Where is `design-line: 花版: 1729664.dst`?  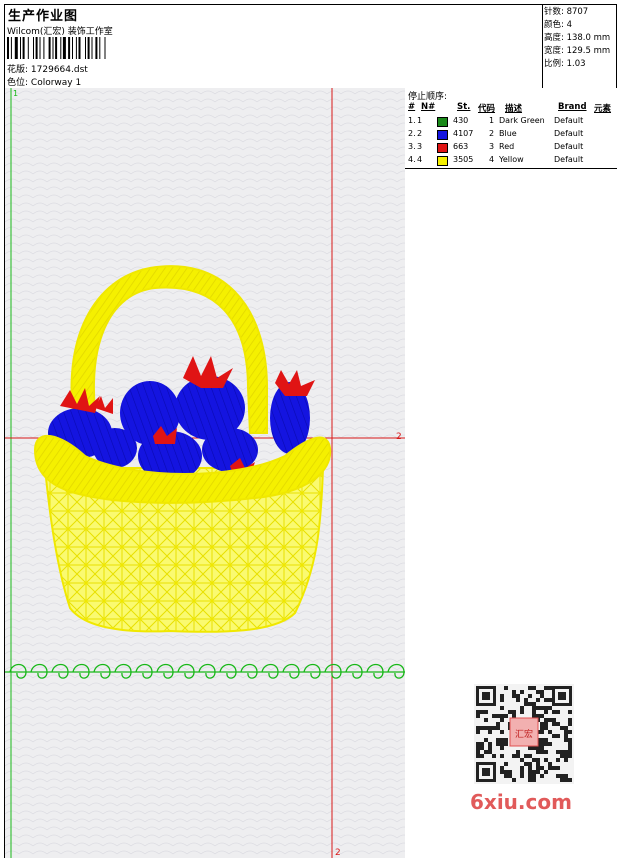 design-line: 花版: 1729664.dst is located at coordinates (47, 70).